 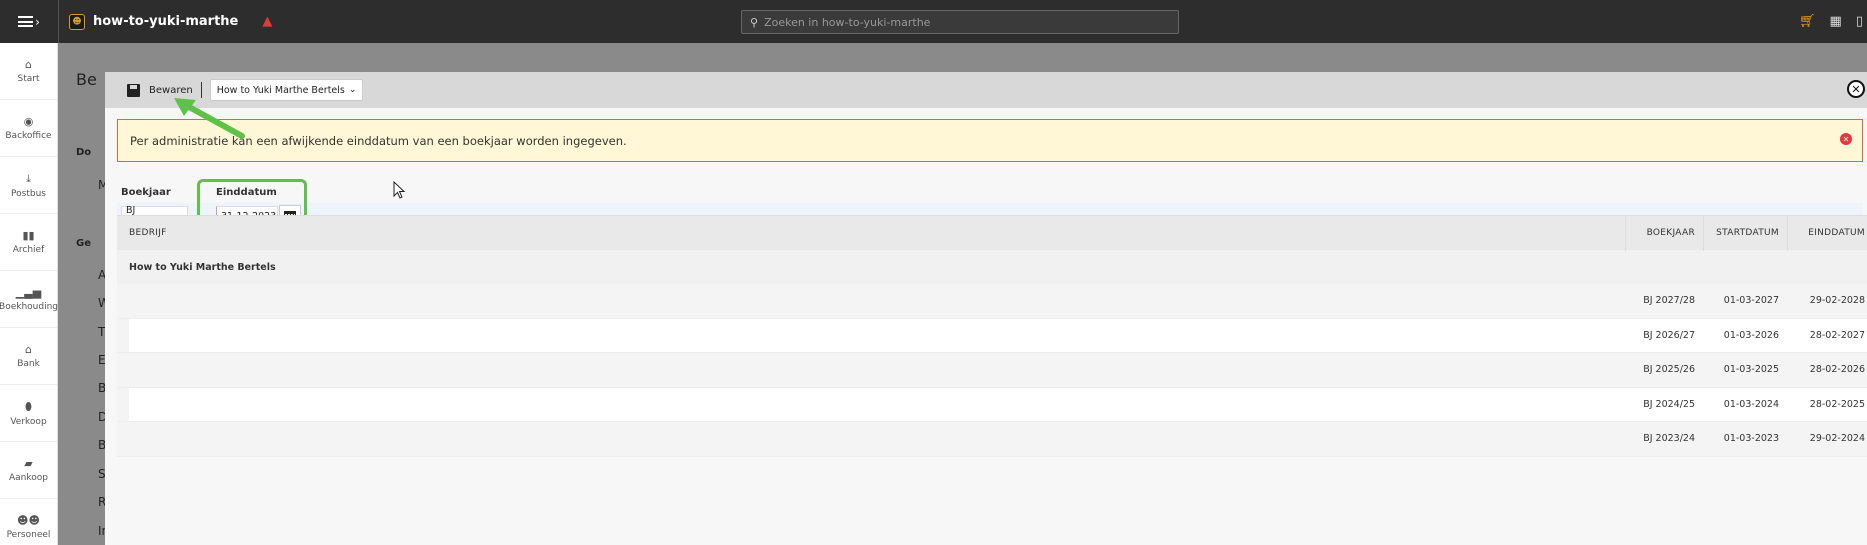 What do you see at coordinates (28, 121) in the screenshot?
I see `backoffice-icon: ◉` at bounding box center [28, 121].